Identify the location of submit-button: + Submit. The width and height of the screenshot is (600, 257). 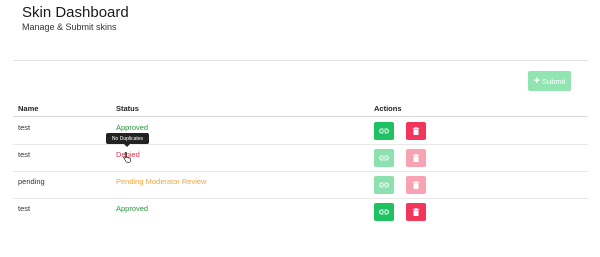
(549, 81).